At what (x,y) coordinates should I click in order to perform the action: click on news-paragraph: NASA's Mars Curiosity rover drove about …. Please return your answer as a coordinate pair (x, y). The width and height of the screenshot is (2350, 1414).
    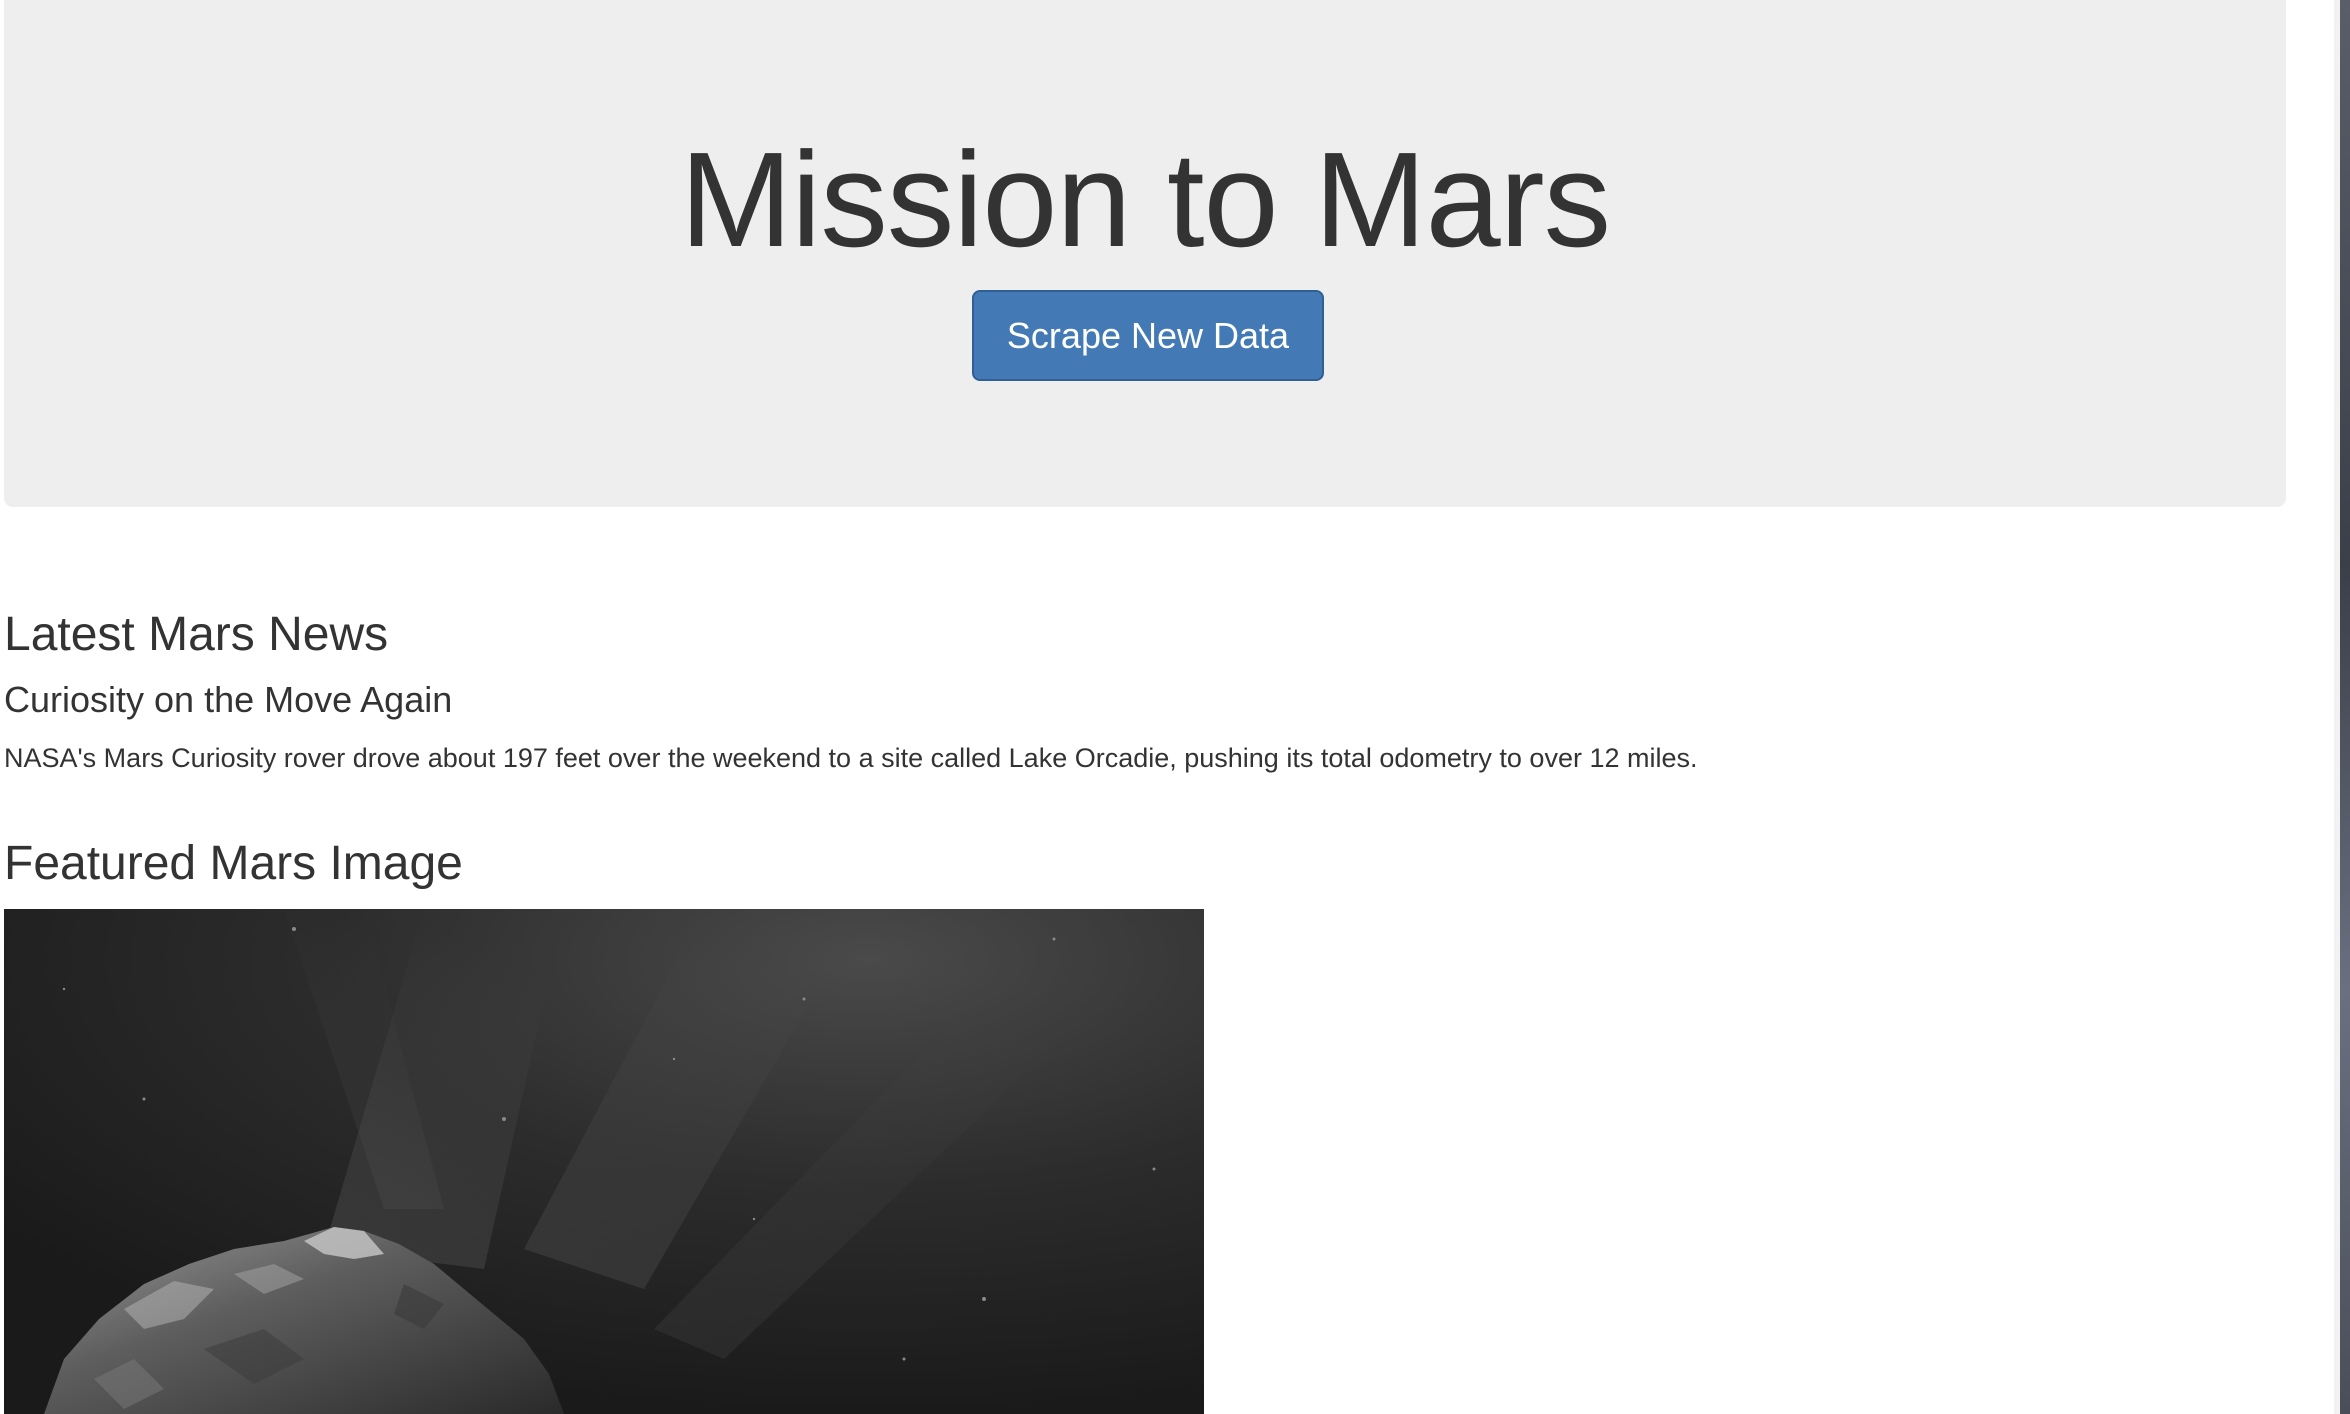
    Looking at the image, I should click on (851, 758).